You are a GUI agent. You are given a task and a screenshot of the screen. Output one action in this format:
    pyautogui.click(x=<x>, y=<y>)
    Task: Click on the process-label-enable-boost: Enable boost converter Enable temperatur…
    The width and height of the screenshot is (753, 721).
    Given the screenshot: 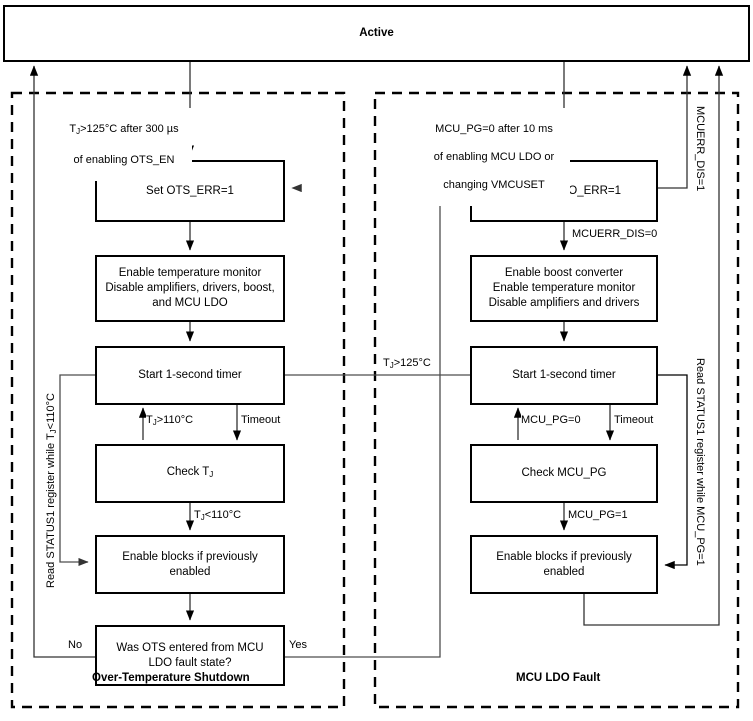 What is the action you would take?
    pyautogui.click(x=564, y=288)
    